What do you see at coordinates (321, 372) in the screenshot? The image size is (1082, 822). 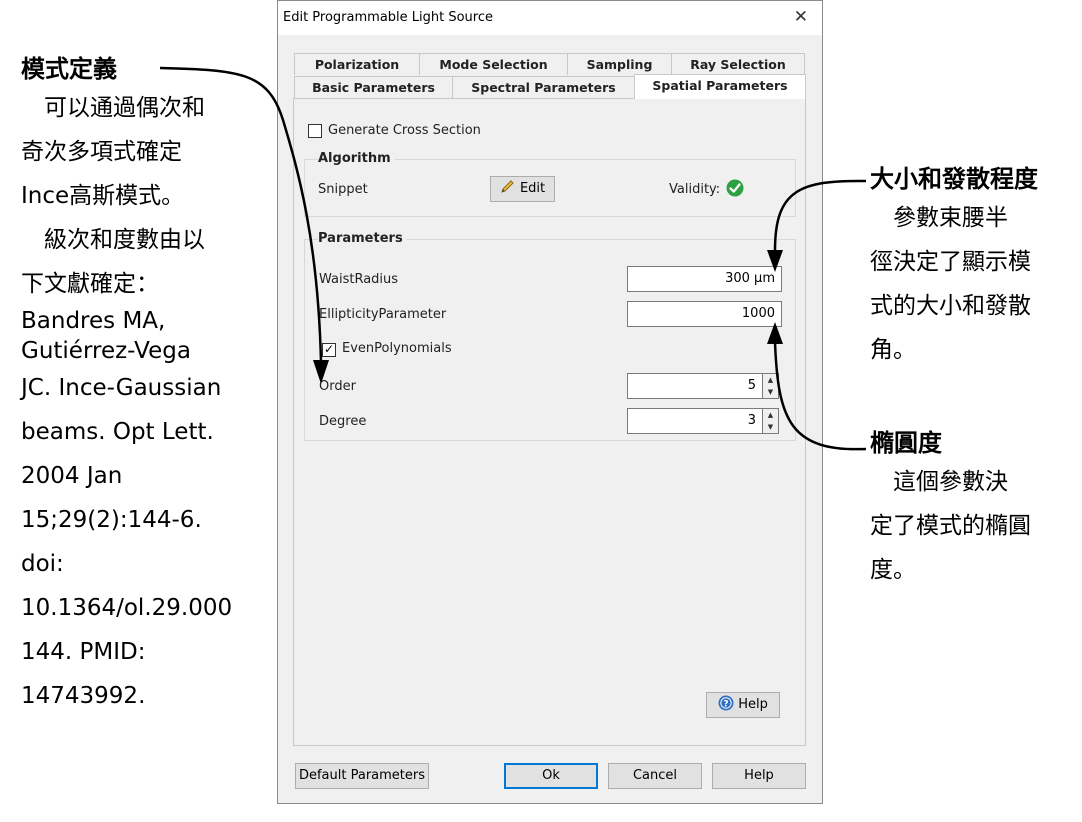 I see `arrow-mode-definition-head` at bounding box center [321, 372].